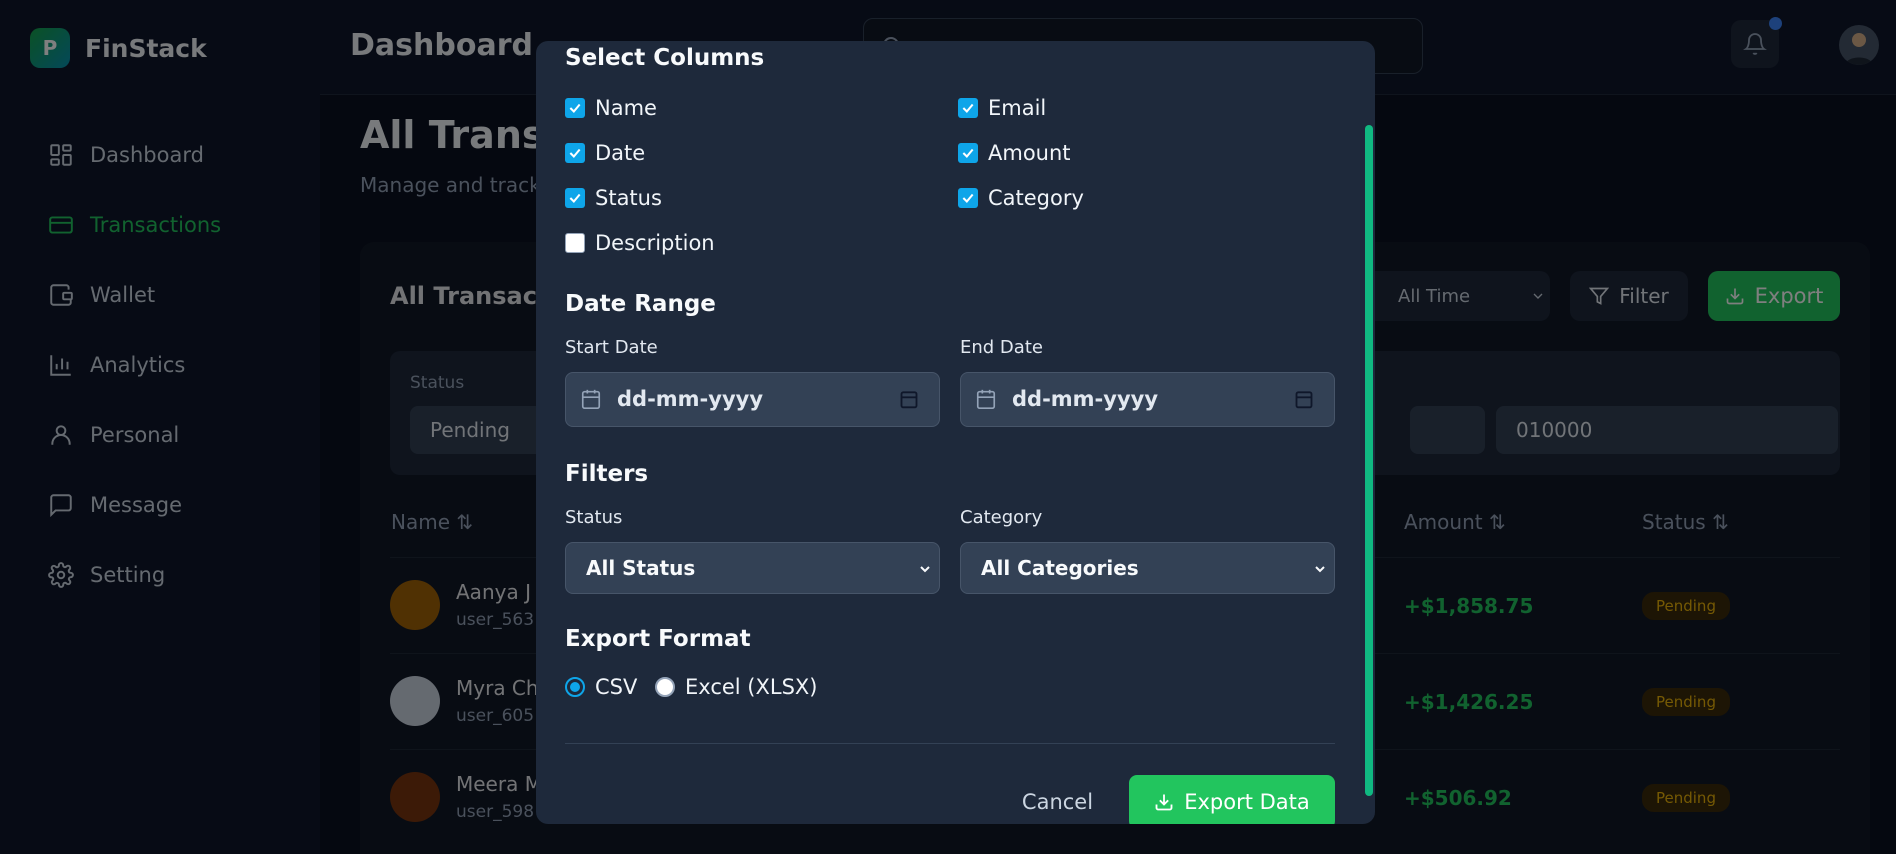 The width and height of the screenshot is (1896, 854). What do you see at coordinates (665, 58) in the screenshot?
I see `select-columns-title: Select Columns` at bounding box center [665, 58].